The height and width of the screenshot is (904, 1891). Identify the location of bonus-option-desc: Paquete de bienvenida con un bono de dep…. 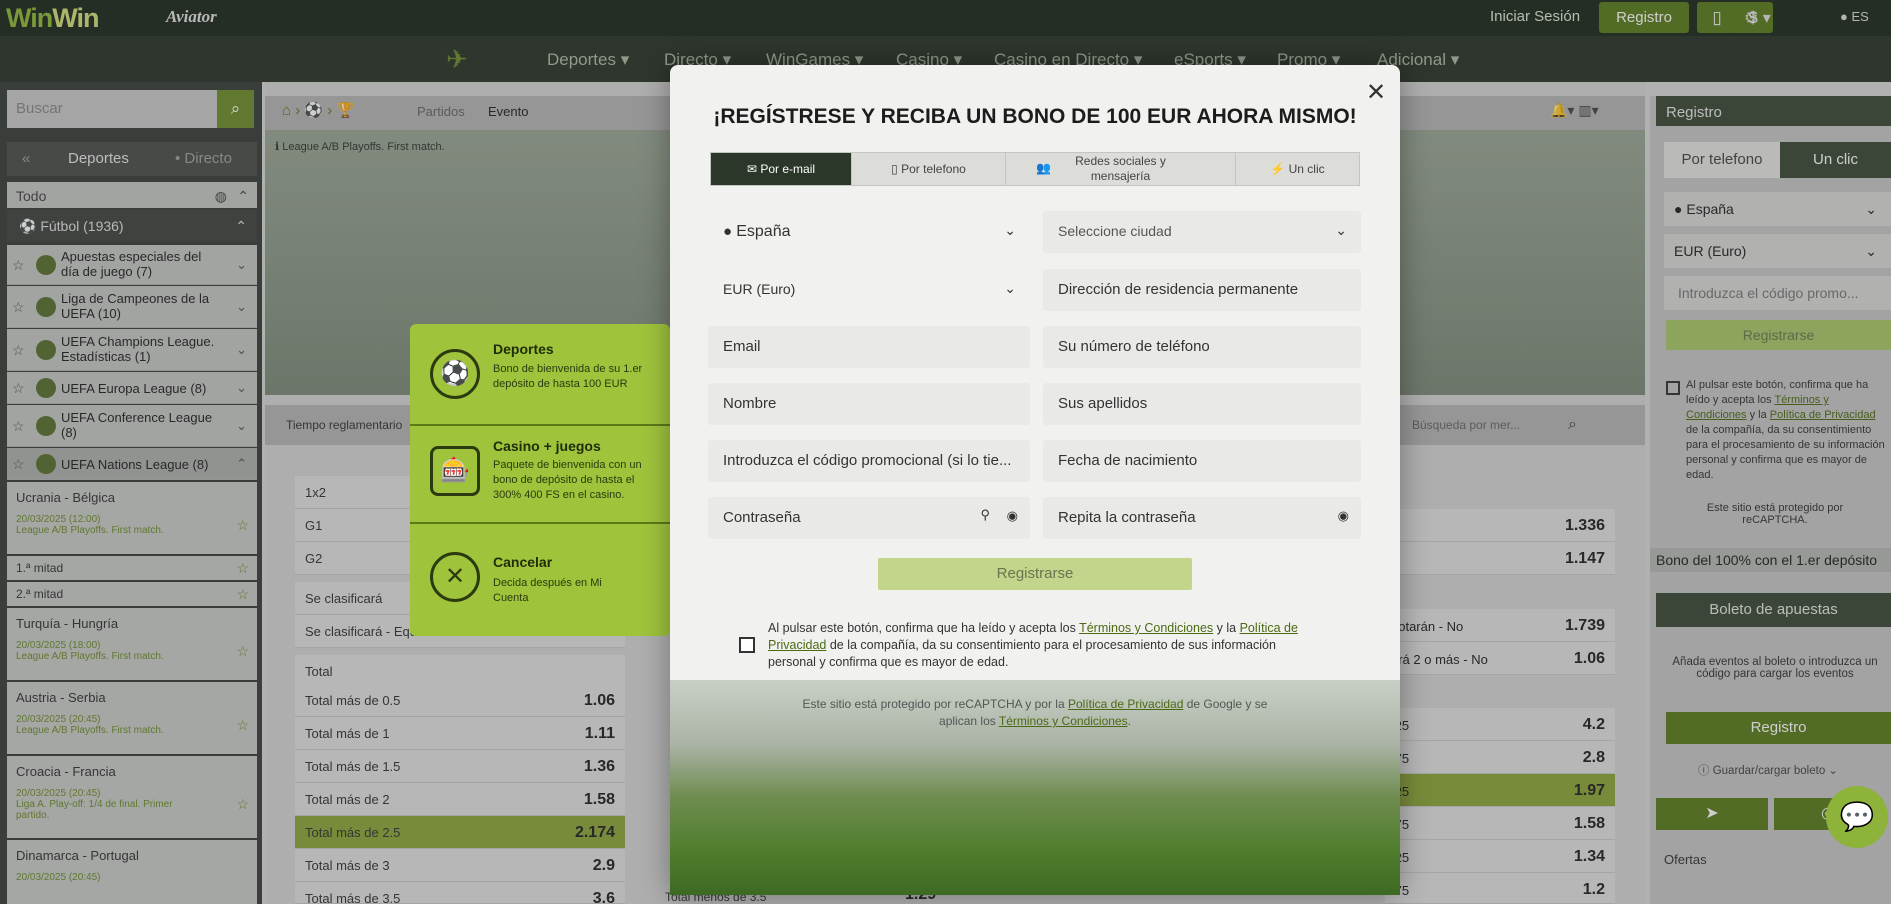
(567, 480).